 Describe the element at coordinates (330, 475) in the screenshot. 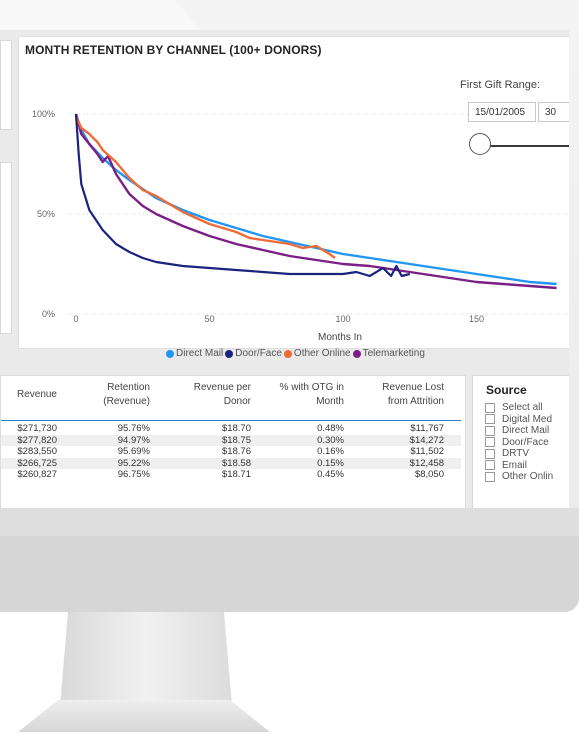

I see `table-cell: 0.45%` at that location.